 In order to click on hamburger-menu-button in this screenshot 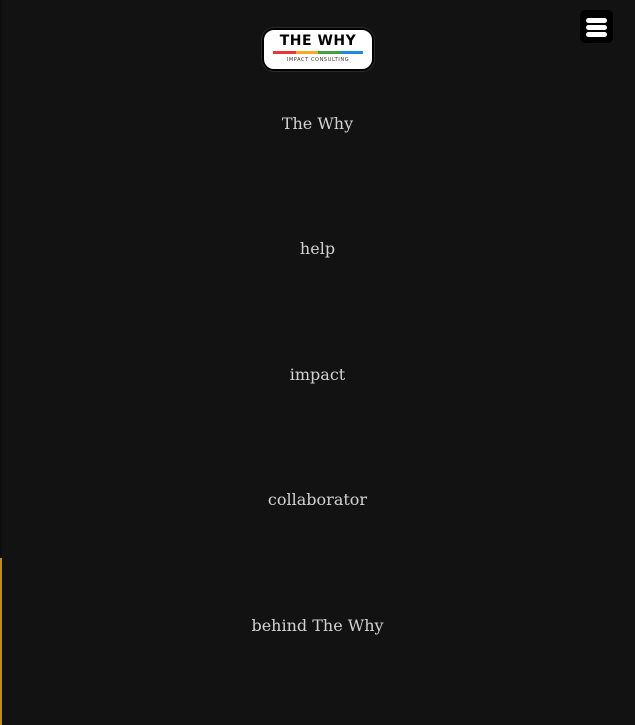, I will do `click(596, 26)`.